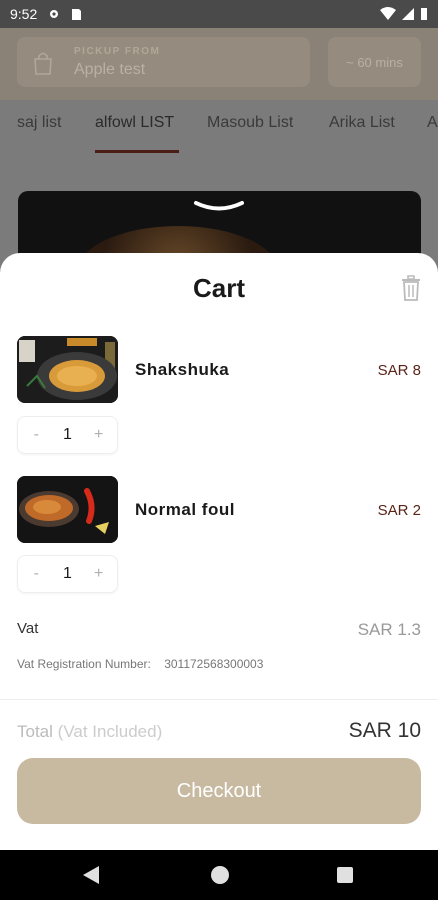  I want to click on pickup-label: PICKUP FROM, so click(117, 51).